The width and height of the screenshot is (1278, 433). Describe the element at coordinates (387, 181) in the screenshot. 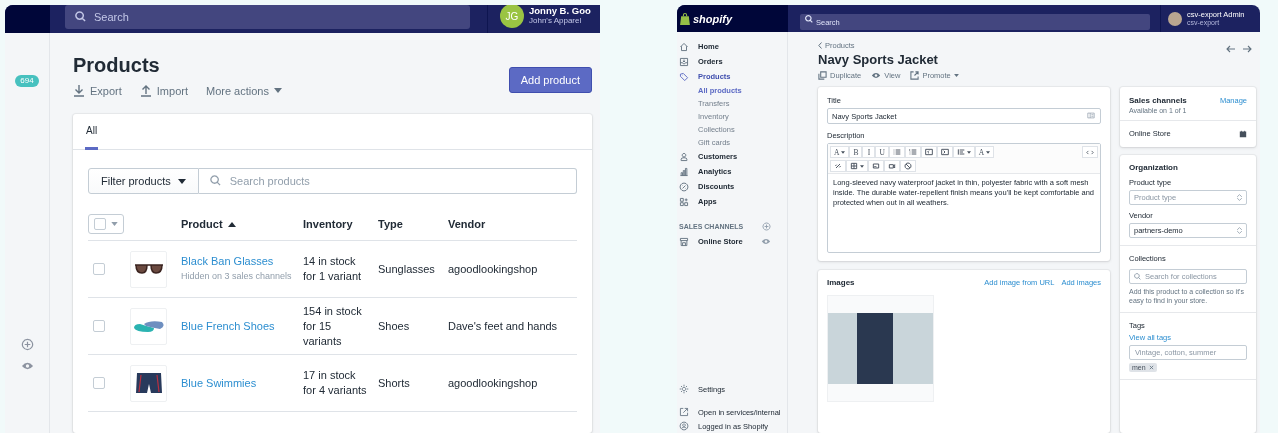

I see `search-field: Search products` at that location.